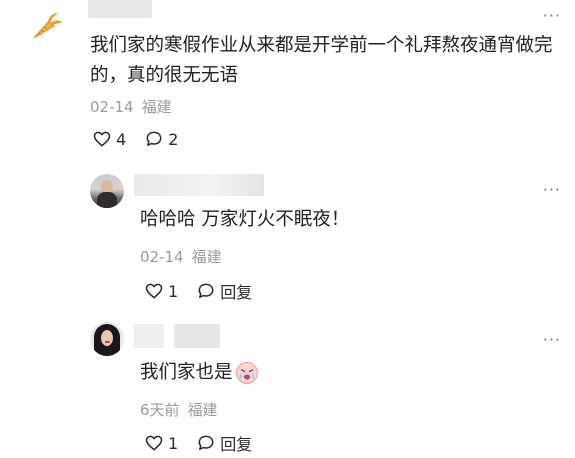 The image size is (575, 458). Describe the element at coordinates (162, 257) in the screenshot. I see `reply-date: 02-14` at that location.